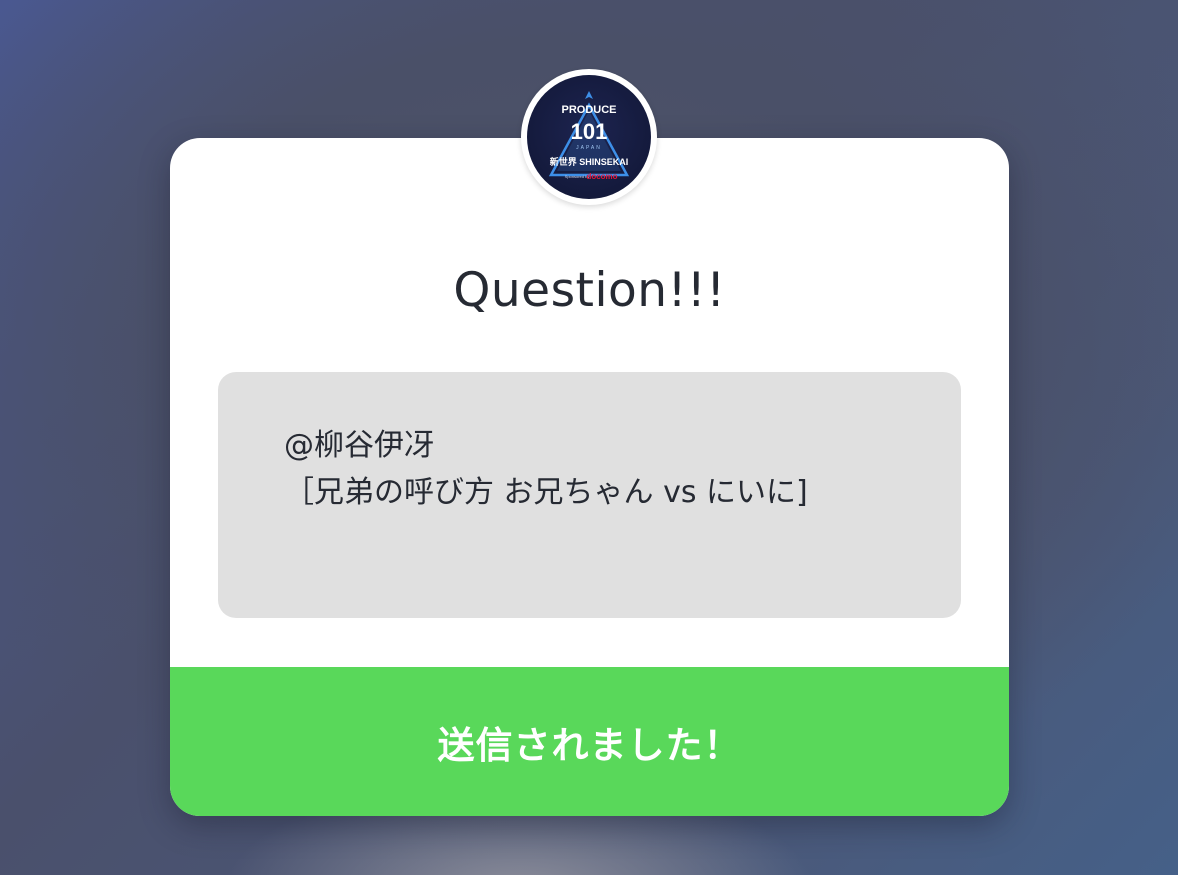 Image resolution: width=1178 pixels, height=875 pixels. What do you see at coordinates (546, 492) in the screenshot?
I see `question-body: ［兄弟の呼び方 お兄ちゃん vs にいに]` at bounding box center [546, 492].